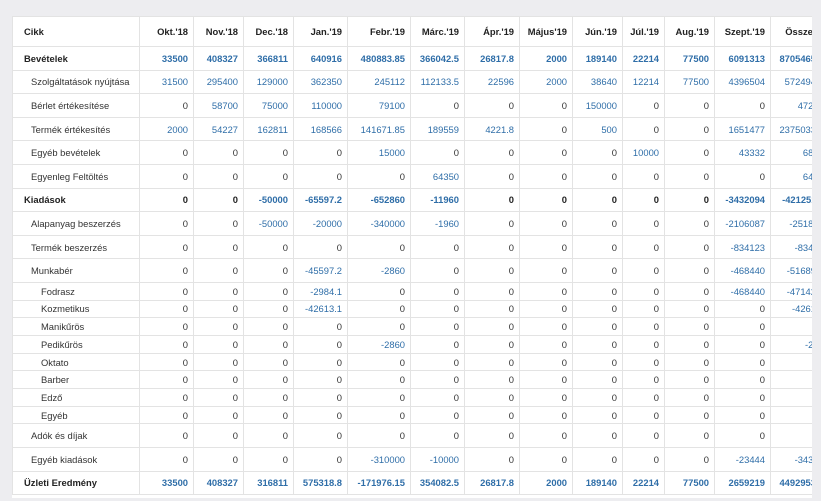  What do you see at coordinates (742, 200) in the screenshot?
I see `table-cell: -3432094` at bounding box center [742, 200].